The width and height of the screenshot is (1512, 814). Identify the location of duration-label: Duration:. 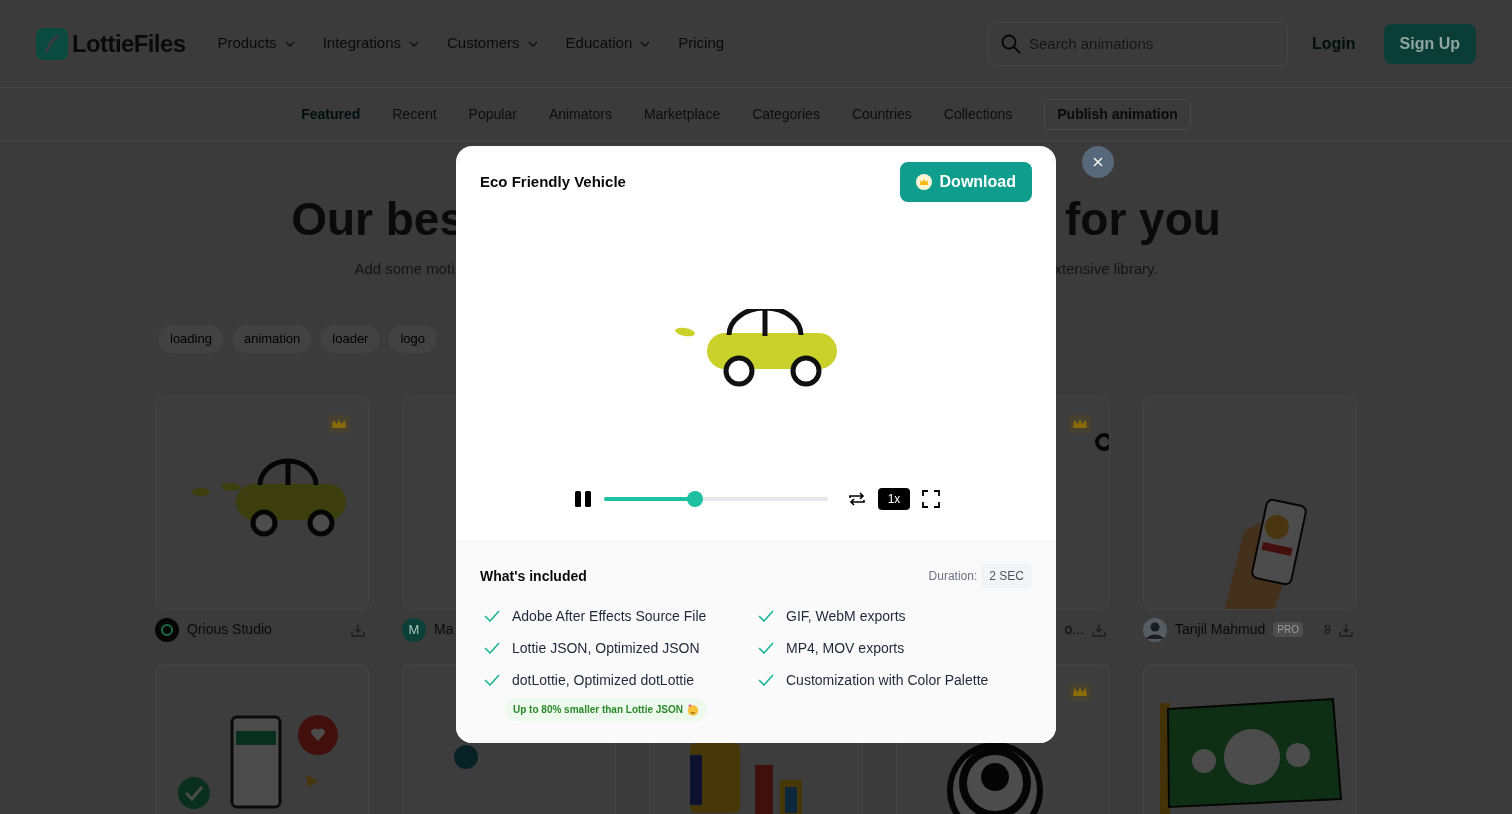
(953, 576).